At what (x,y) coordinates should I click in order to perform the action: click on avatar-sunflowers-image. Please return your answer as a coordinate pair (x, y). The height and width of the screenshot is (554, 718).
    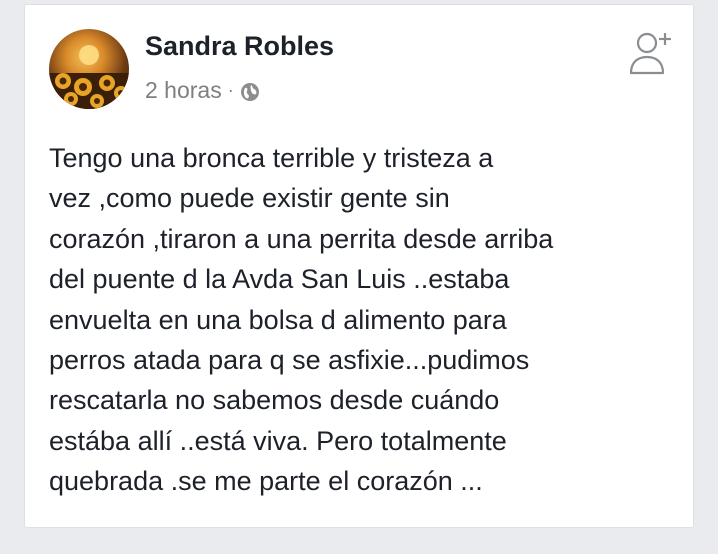
    Looking at the image, I should click on (89, 77).